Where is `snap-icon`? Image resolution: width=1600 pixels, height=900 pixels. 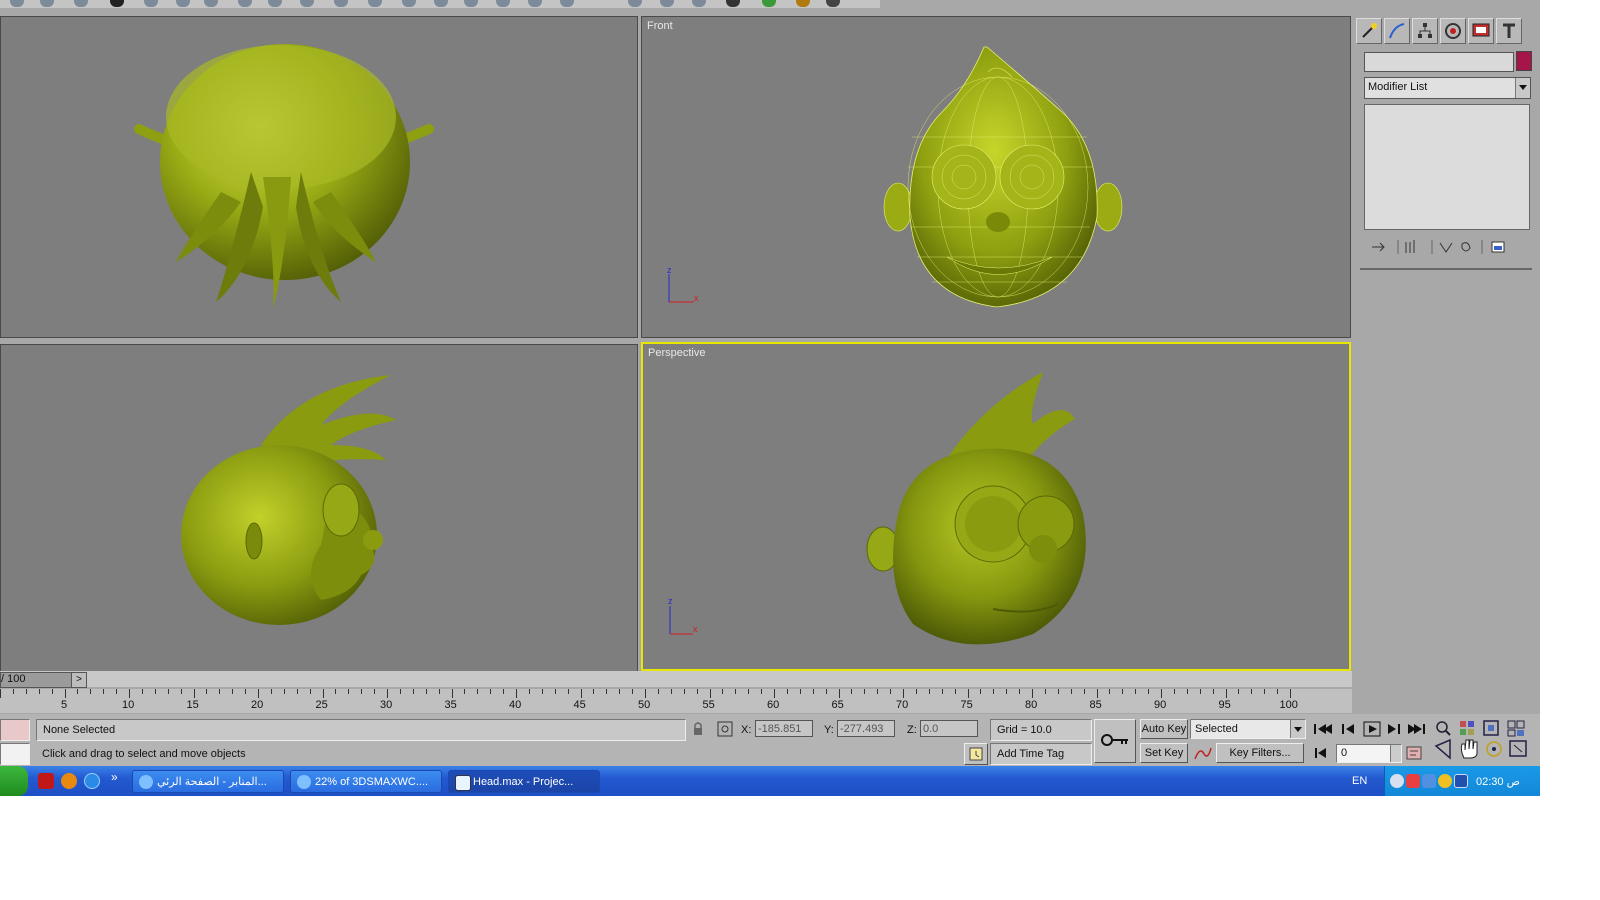 snap-icon is located at coordinates (635, 3).